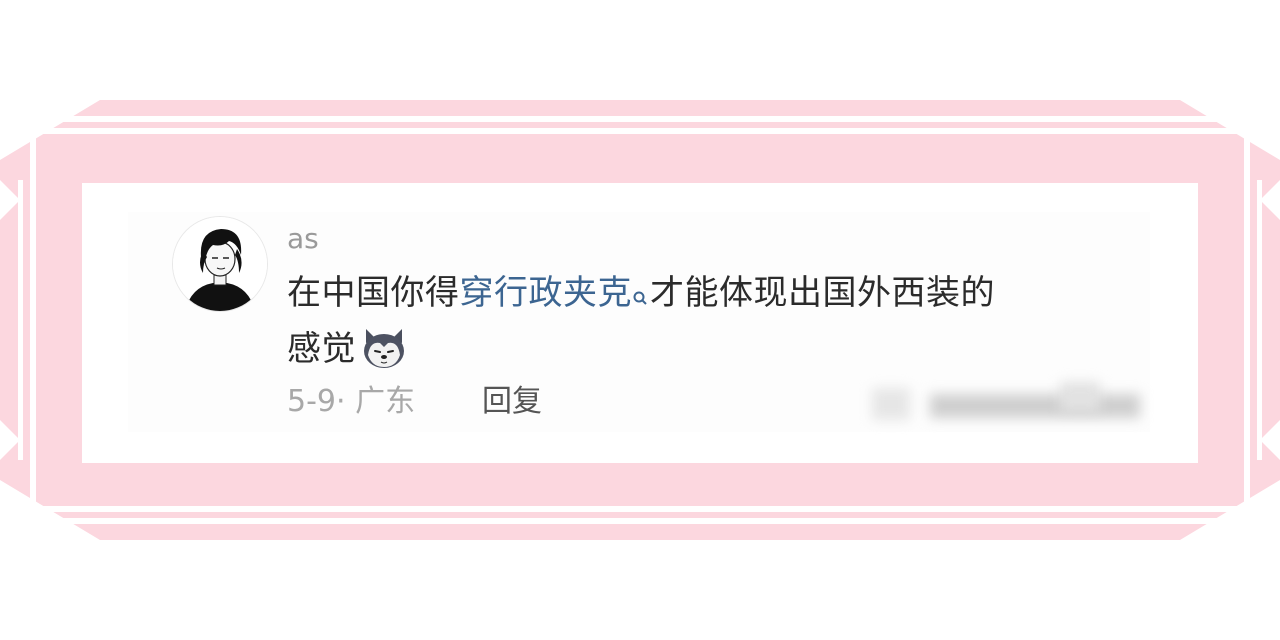 Image resolution: width=1280 pixels, height=640 pixels. I want to click on user-avatar, so click(220, 264).